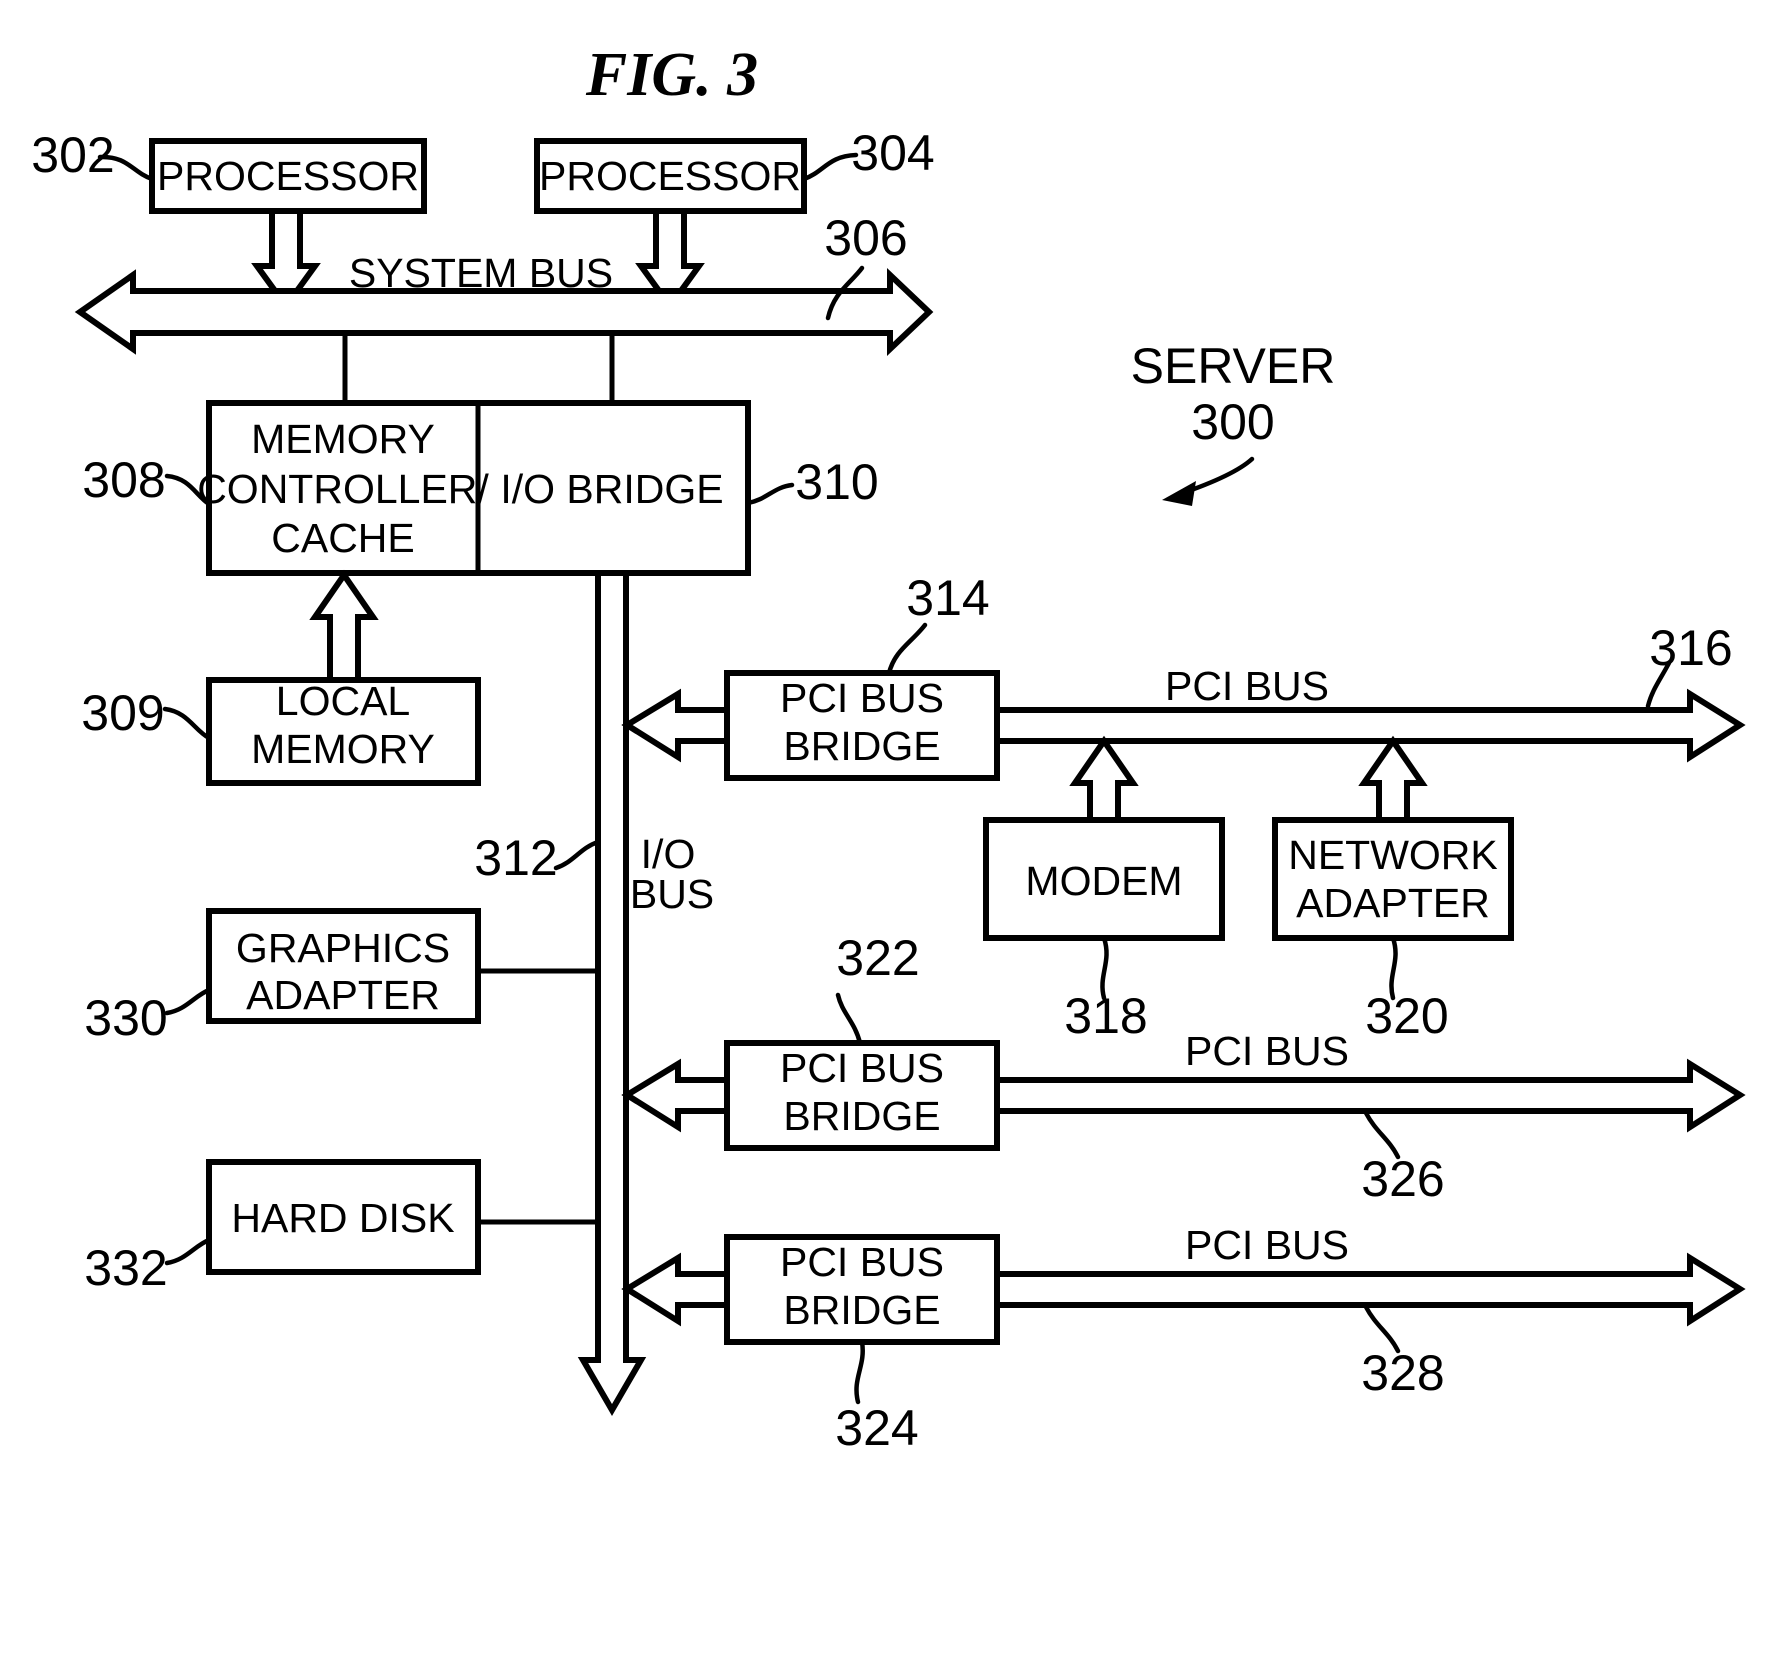 The image size is (1783, 1662). I want to click on local-memory-label-line2: MEMORY, so click(343, 749).